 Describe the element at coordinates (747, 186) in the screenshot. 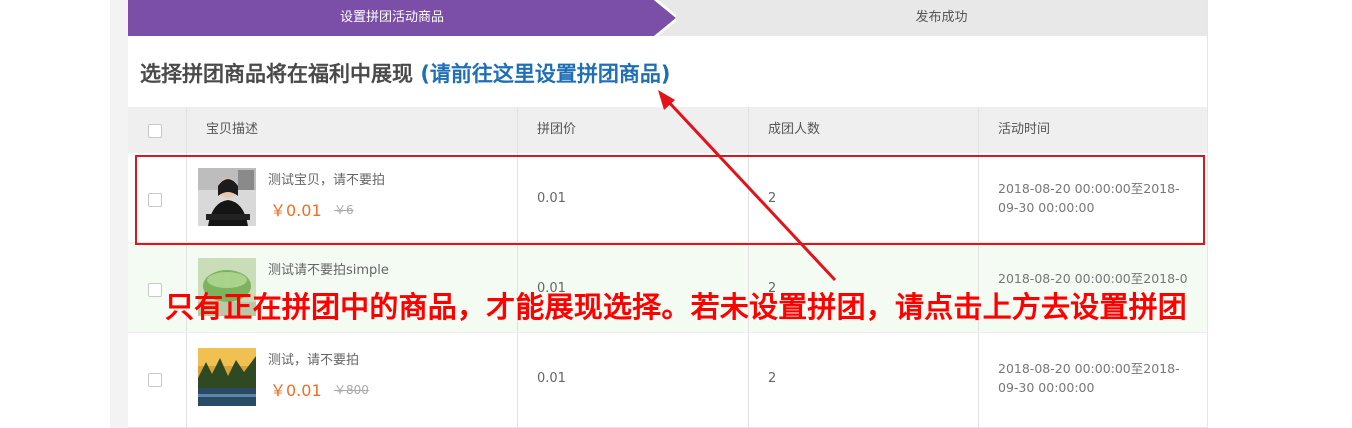

I see `annotation-arrow` at that location.